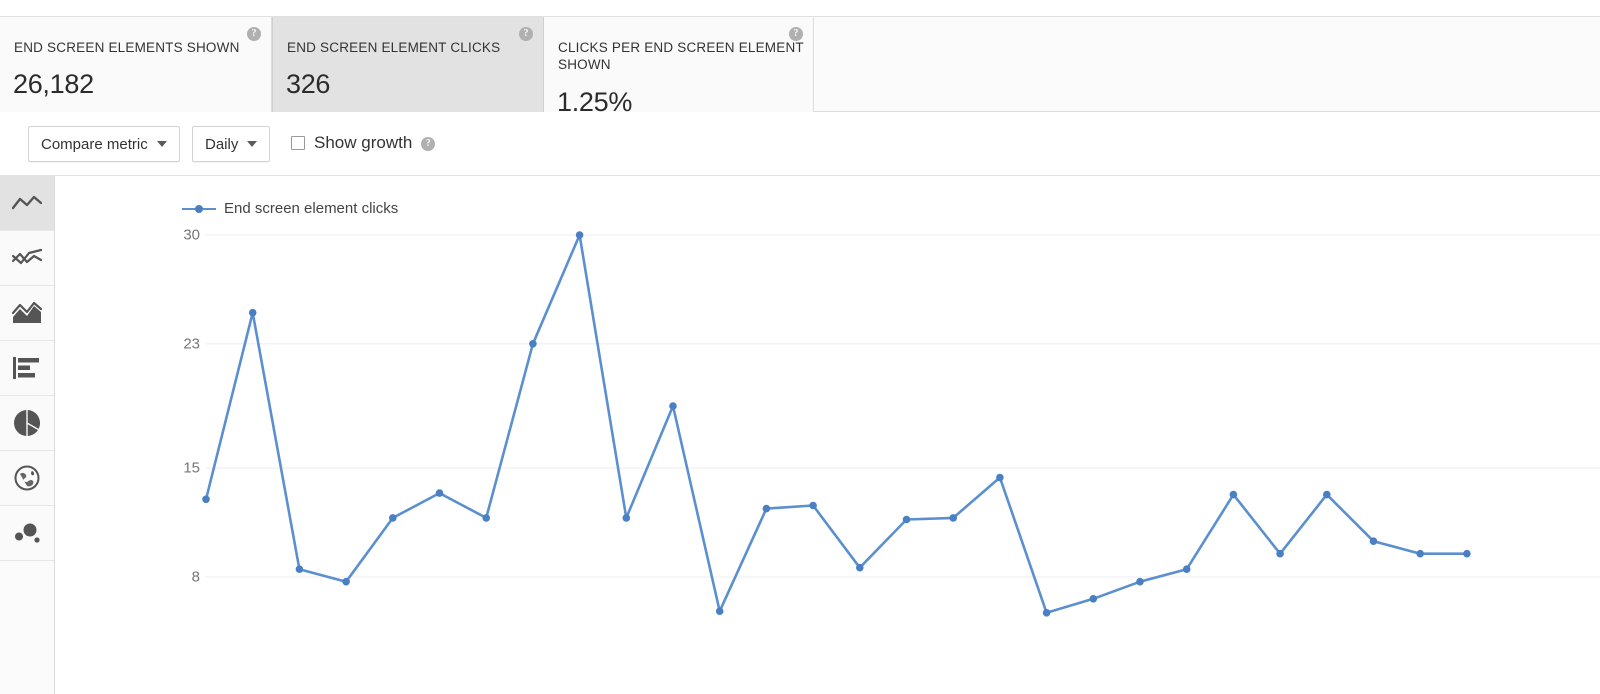 This screenshot has height=694, width=1600. Describe the element at coordinates (191, 468) in the screenshot. I see `y-axis-tick-label: 15` at that location.